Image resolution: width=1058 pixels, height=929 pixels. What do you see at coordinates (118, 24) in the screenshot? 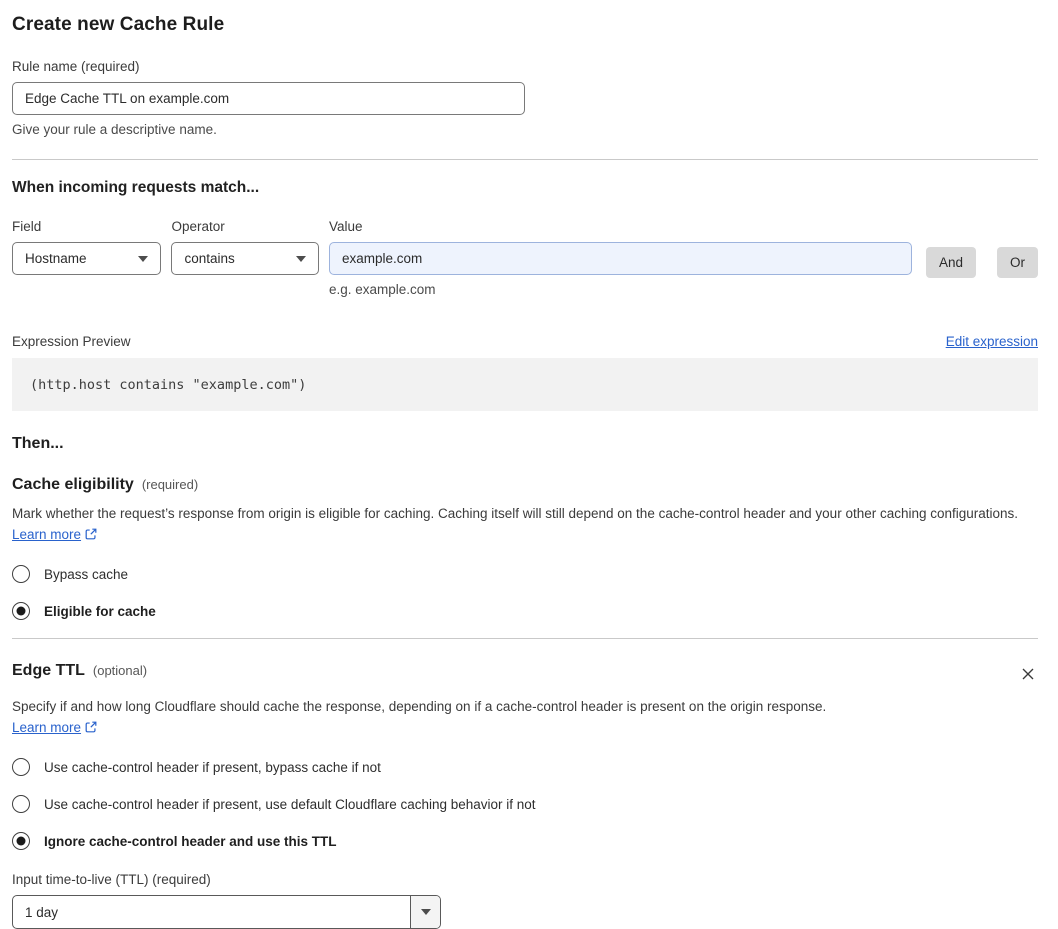
I see `page-title: Create new Cache Rule` at bounding box center [118, 24].